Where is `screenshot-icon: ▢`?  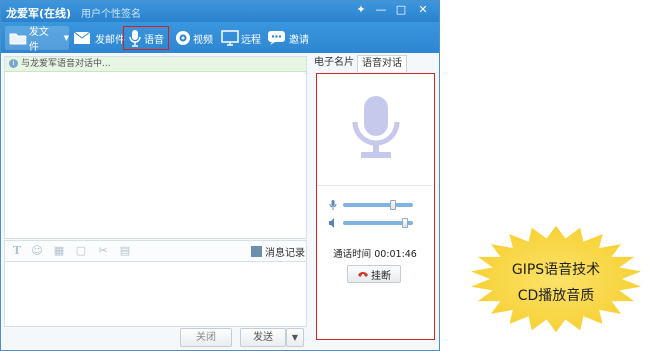 screenshot-icon: ▢ is located at coordinates (81, 251).